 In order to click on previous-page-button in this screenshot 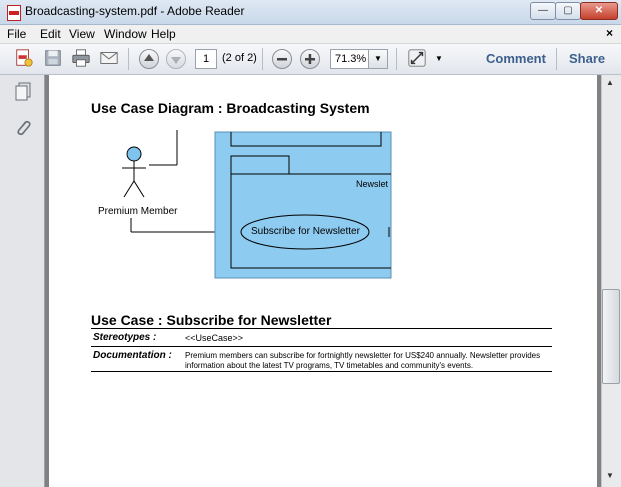, I will do `click(149, 59)`.